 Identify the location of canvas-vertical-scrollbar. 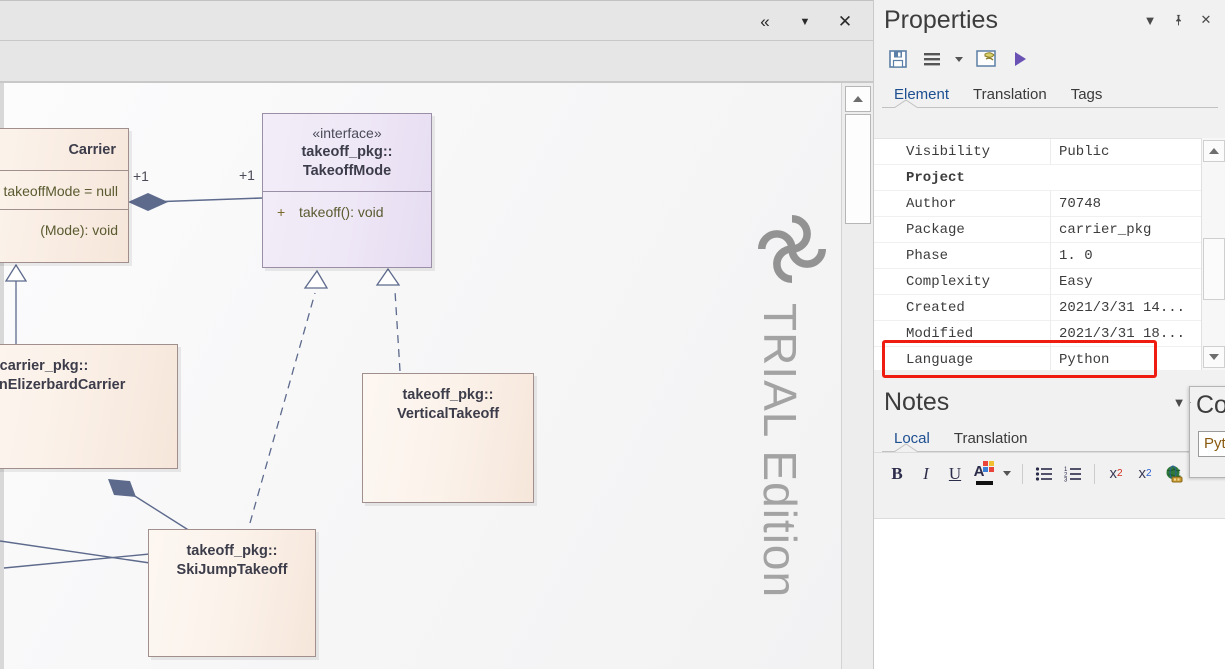
(857, 376).